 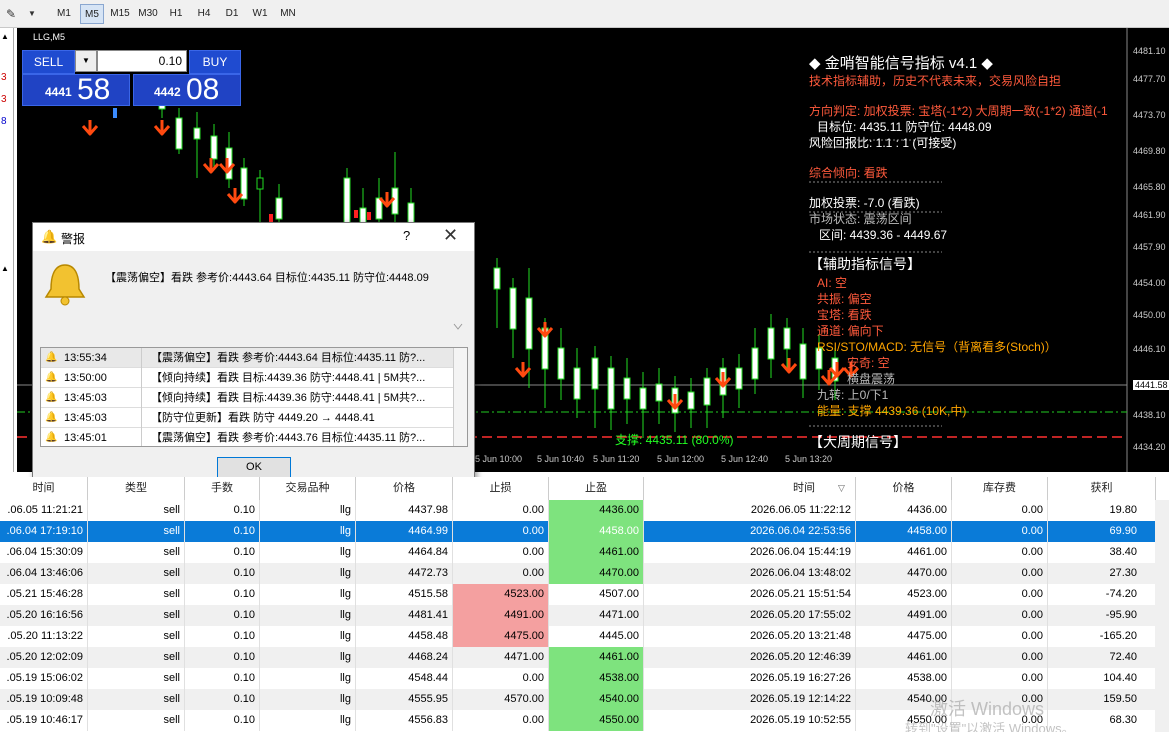 I want to click on cell-t1: .05.20 16:16:56, so click(x=44, y=615).